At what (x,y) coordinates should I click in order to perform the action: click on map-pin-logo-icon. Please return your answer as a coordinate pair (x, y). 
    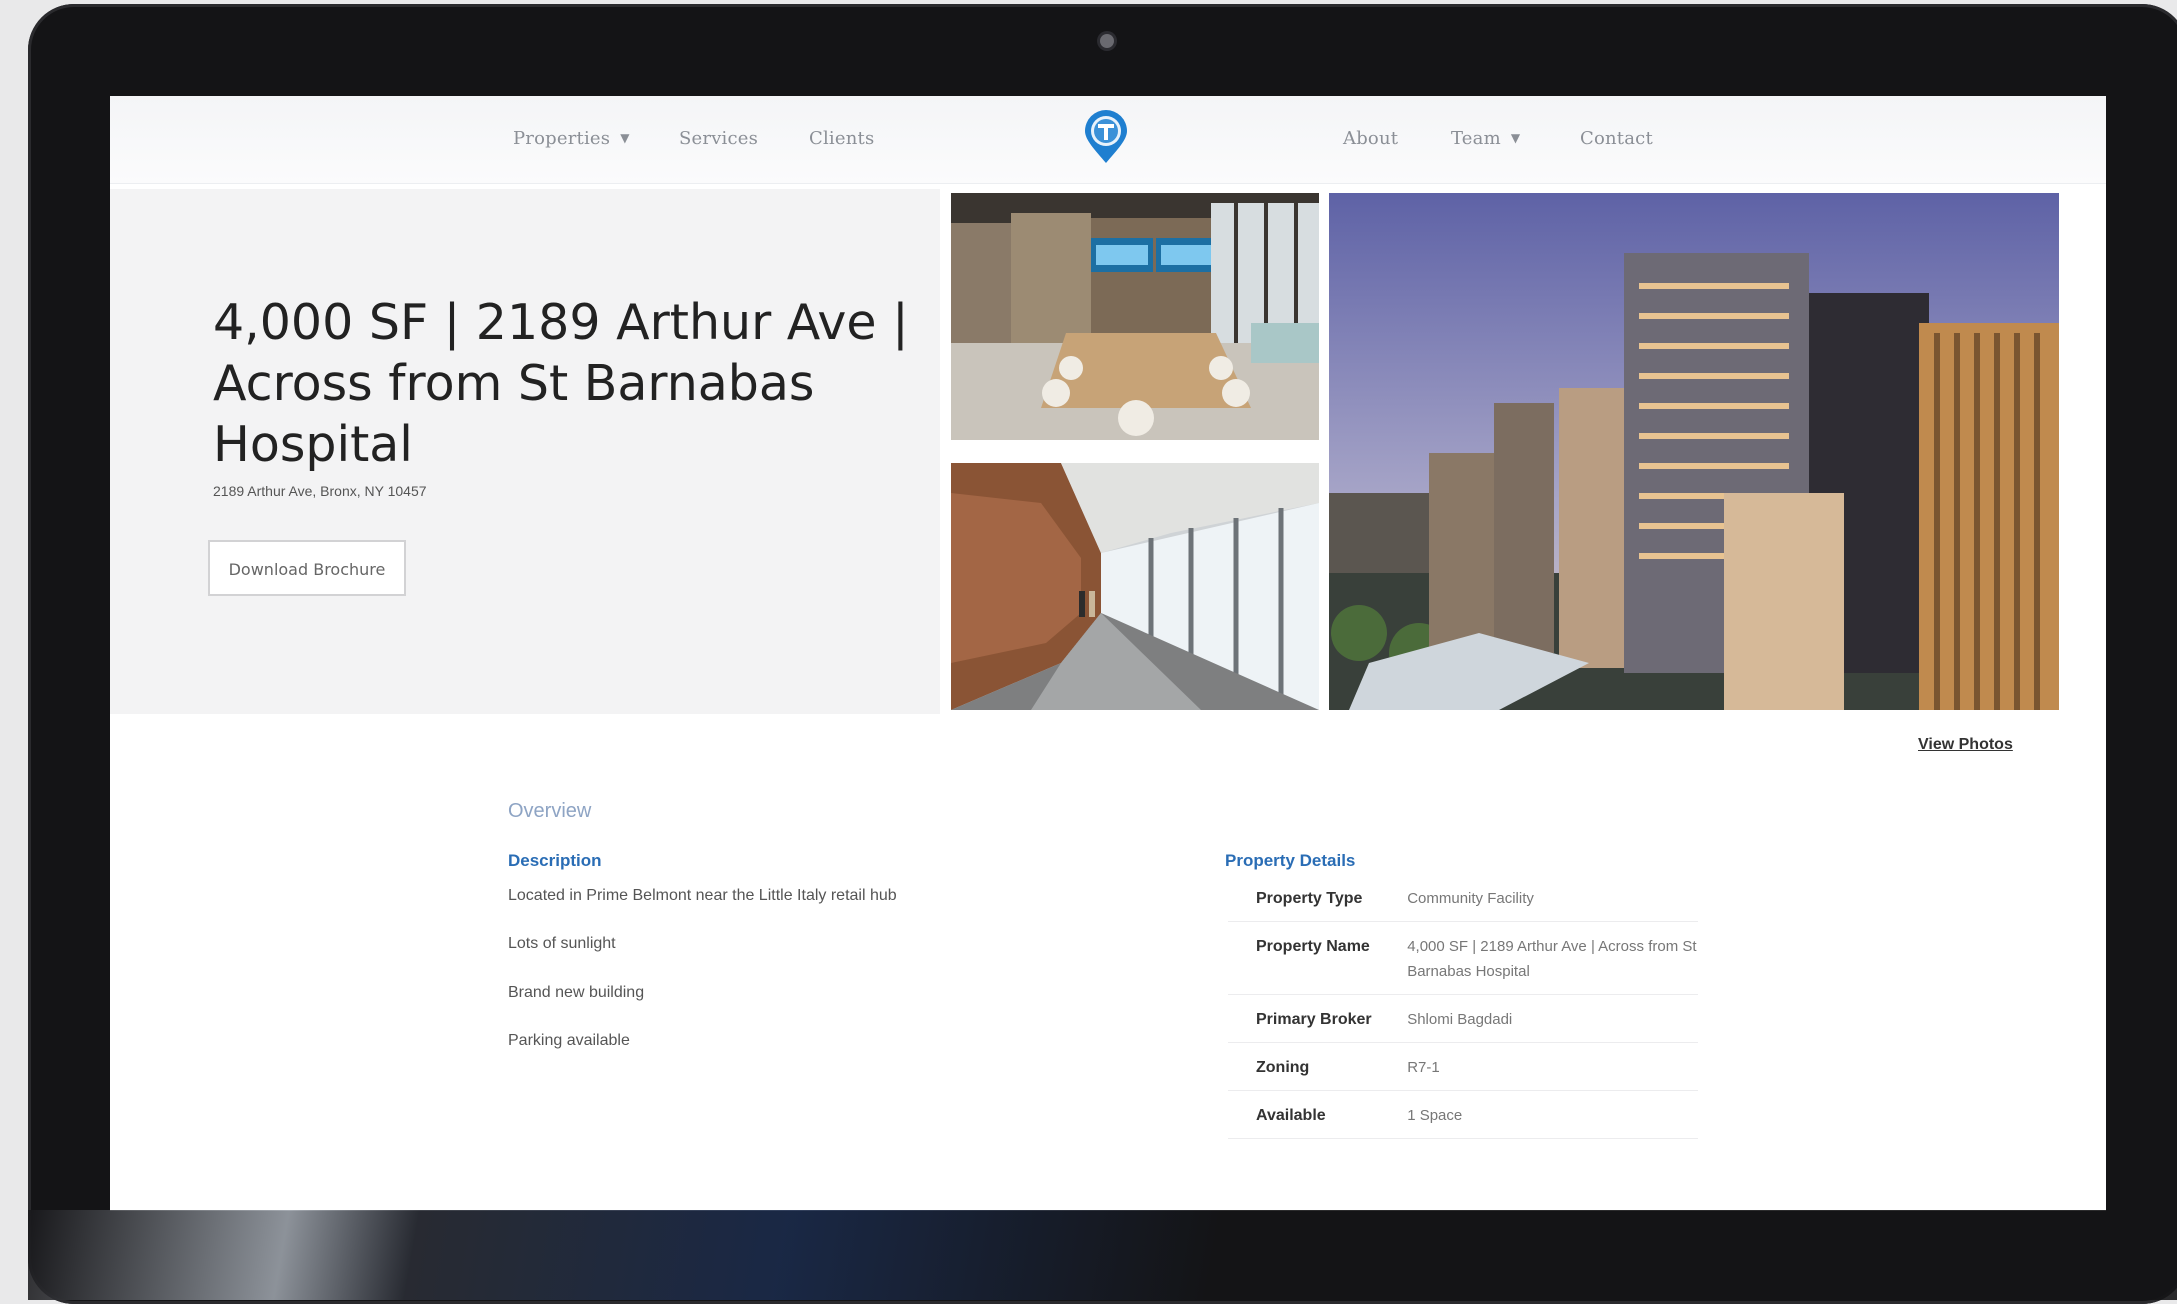
    Looking at the image, I should click on (1106, 137).